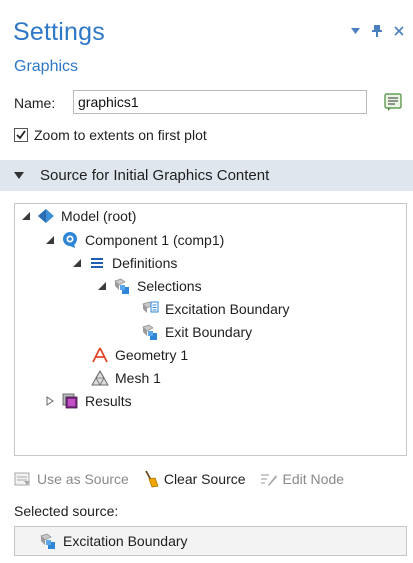 The width and height of the screenshot is (413, 563). Describe the element at coordinates (50, 401) in the screenshot. I see `collapsed-triangle-icon` at that location.